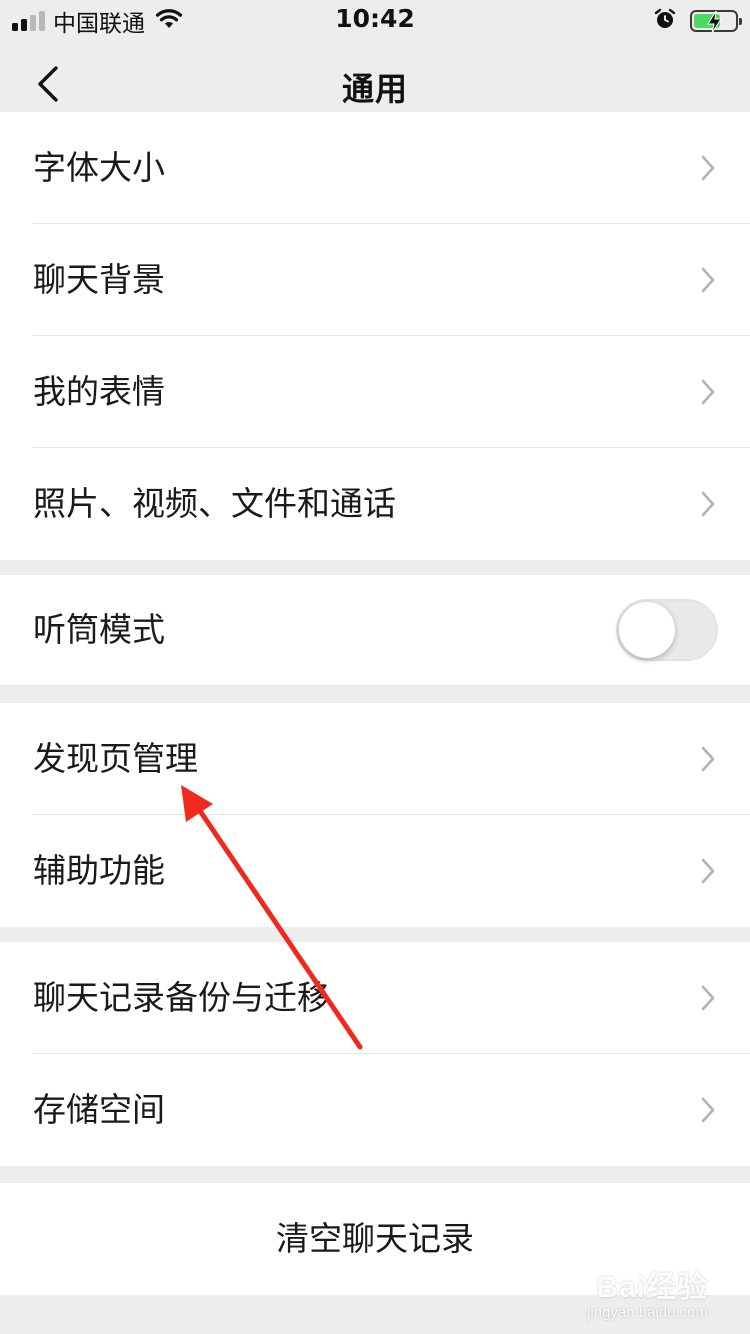 This screenshot has height=1334, width=750. I want to click on earpiece-mode-toggle, so click(667, 630).